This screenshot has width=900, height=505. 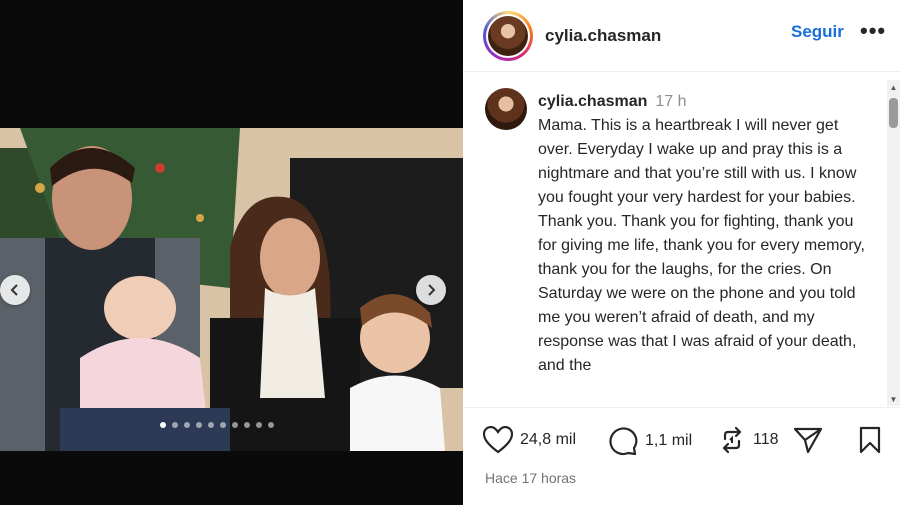 What do you see at coordinates (893, 243) in the screenshot?
I see `scrollbar: ▲ ▼` at bounding box center [893, 243].